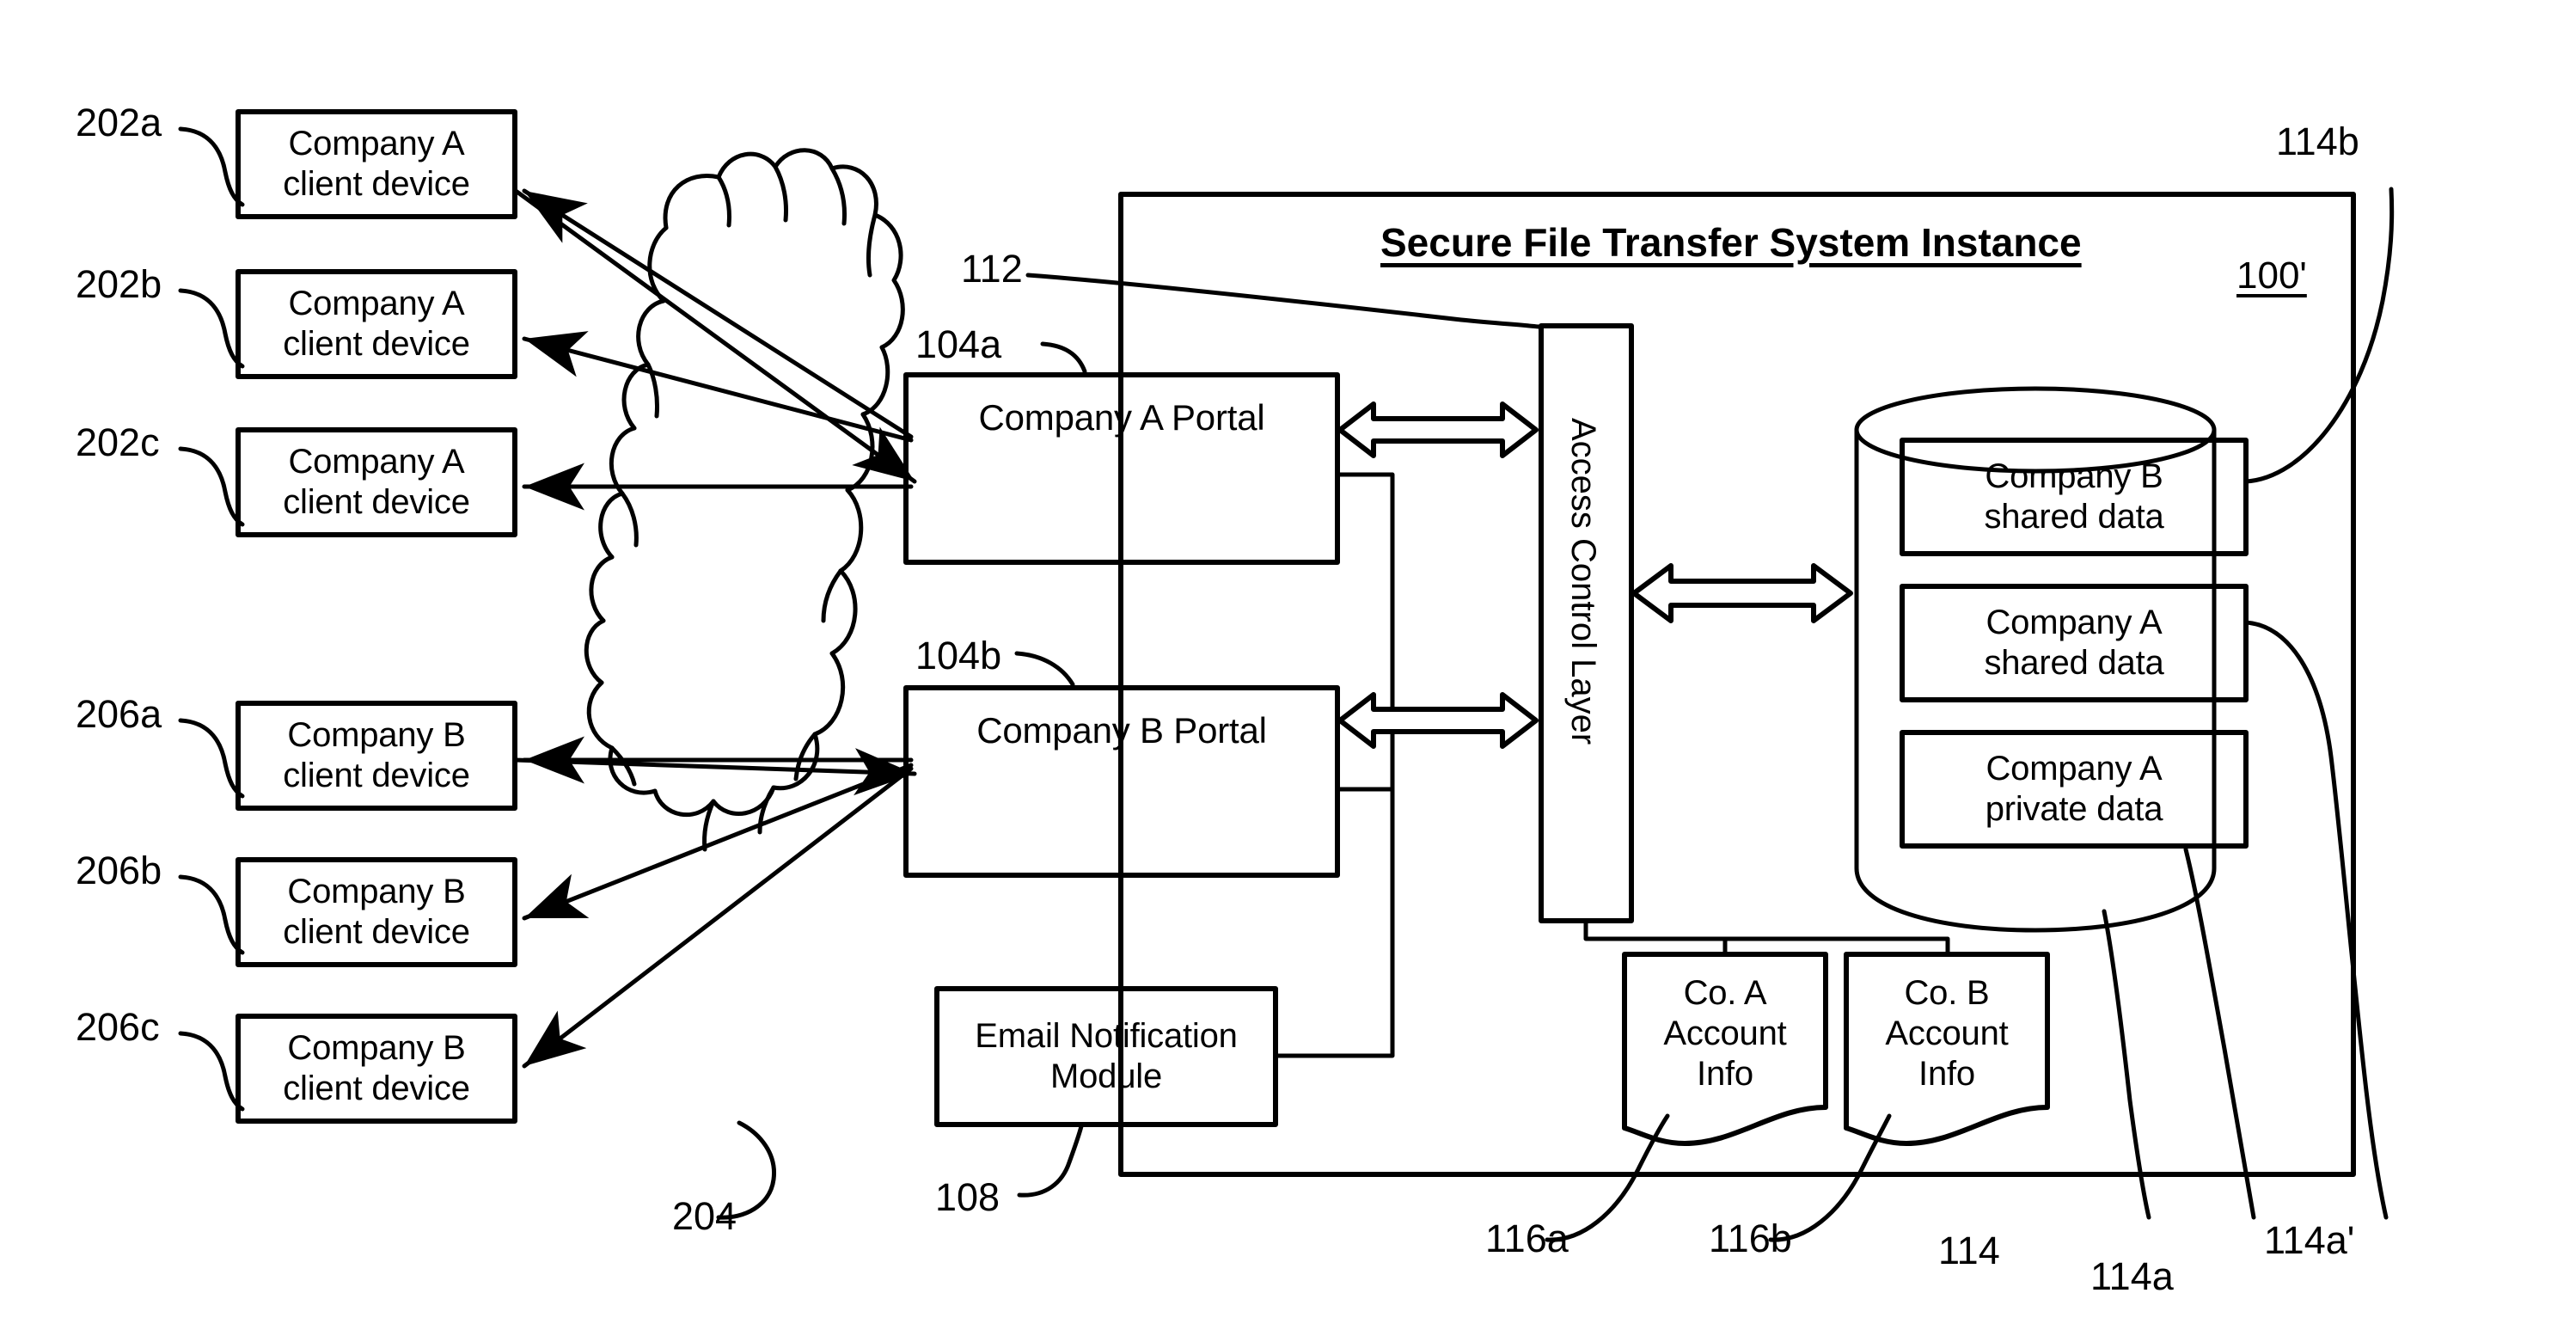  I want to click on account-info-116b-label: Co. B Account Info, so click(1947, 1034).